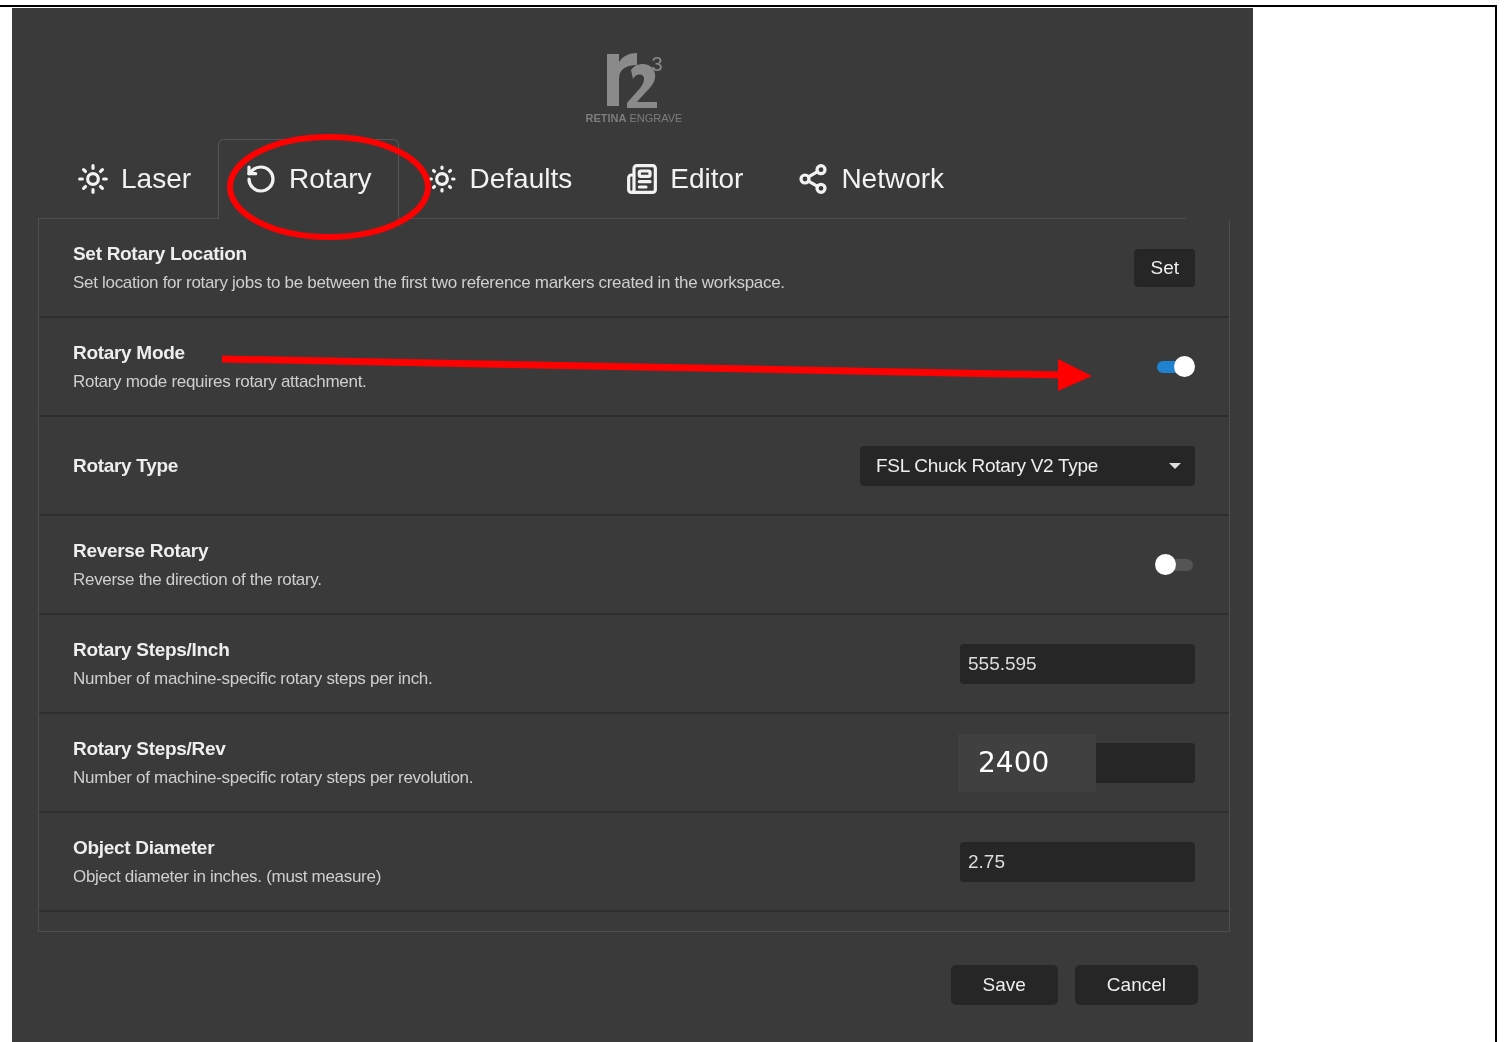 The height and width of the screenshot is (1042, 1510). Describe the element at coordinates (1164, 267) in the screenshot. I see `set-button: Set` at that location.